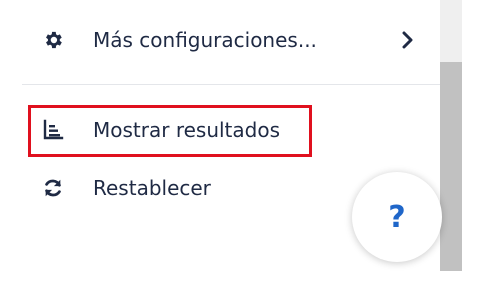 The height and width of the screenshot is (289, 481). I want to click on gear-icon, so click(53, 40).